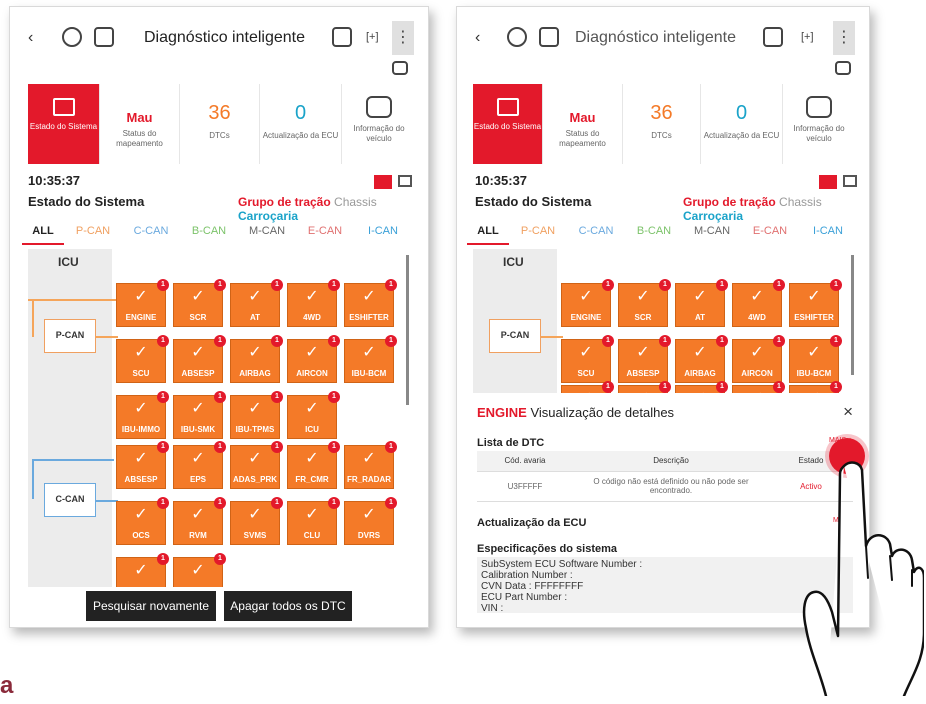 The width and height of the screenshot is (926, 704). I want to click on ecu-node-icu: ✓ ICU 1, so click(313, 415).